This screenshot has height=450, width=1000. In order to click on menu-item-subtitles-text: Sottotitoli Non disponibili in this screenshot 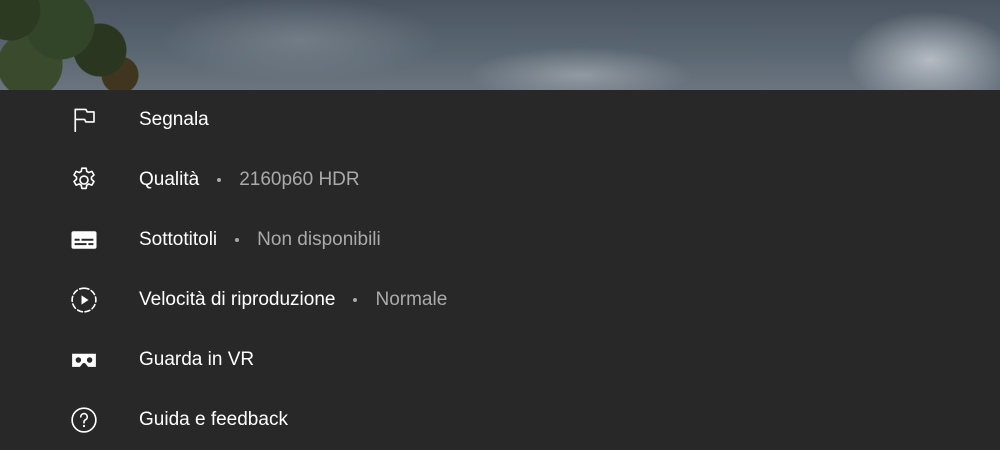, I will do `click(260, 240)`.